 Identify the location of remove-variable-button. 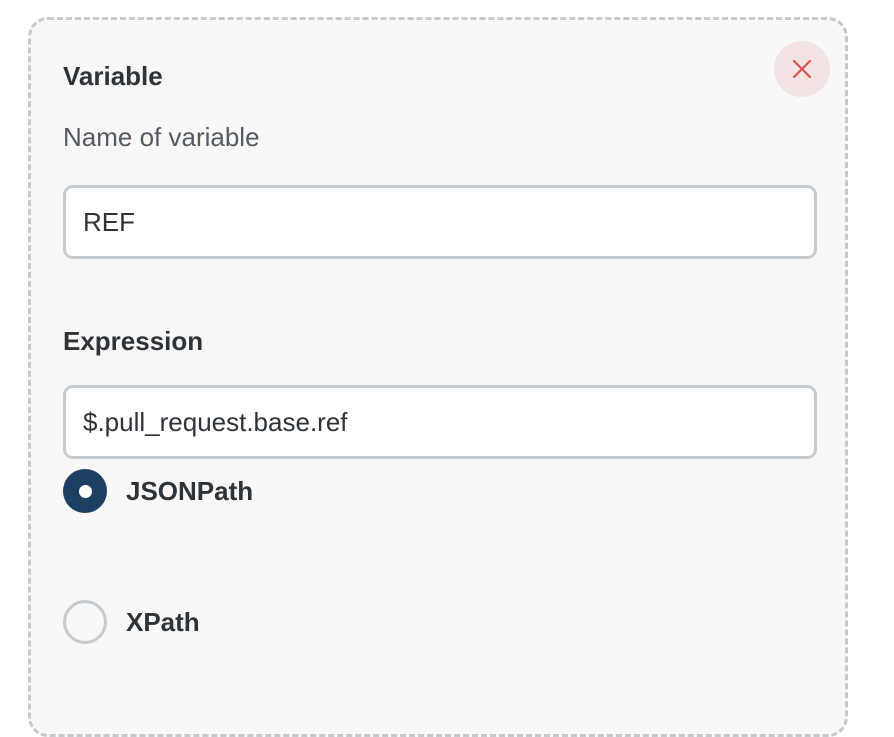
(802, 69).